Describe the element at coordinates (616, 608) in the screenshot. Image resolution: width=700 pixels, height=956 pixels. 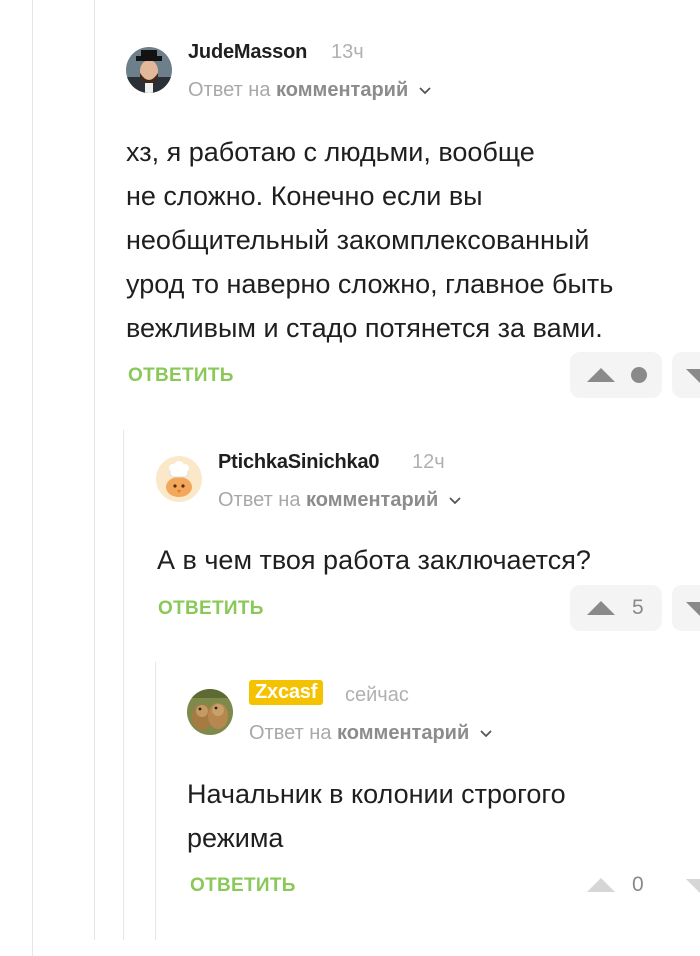
I see `vote-box: 5` at that location.